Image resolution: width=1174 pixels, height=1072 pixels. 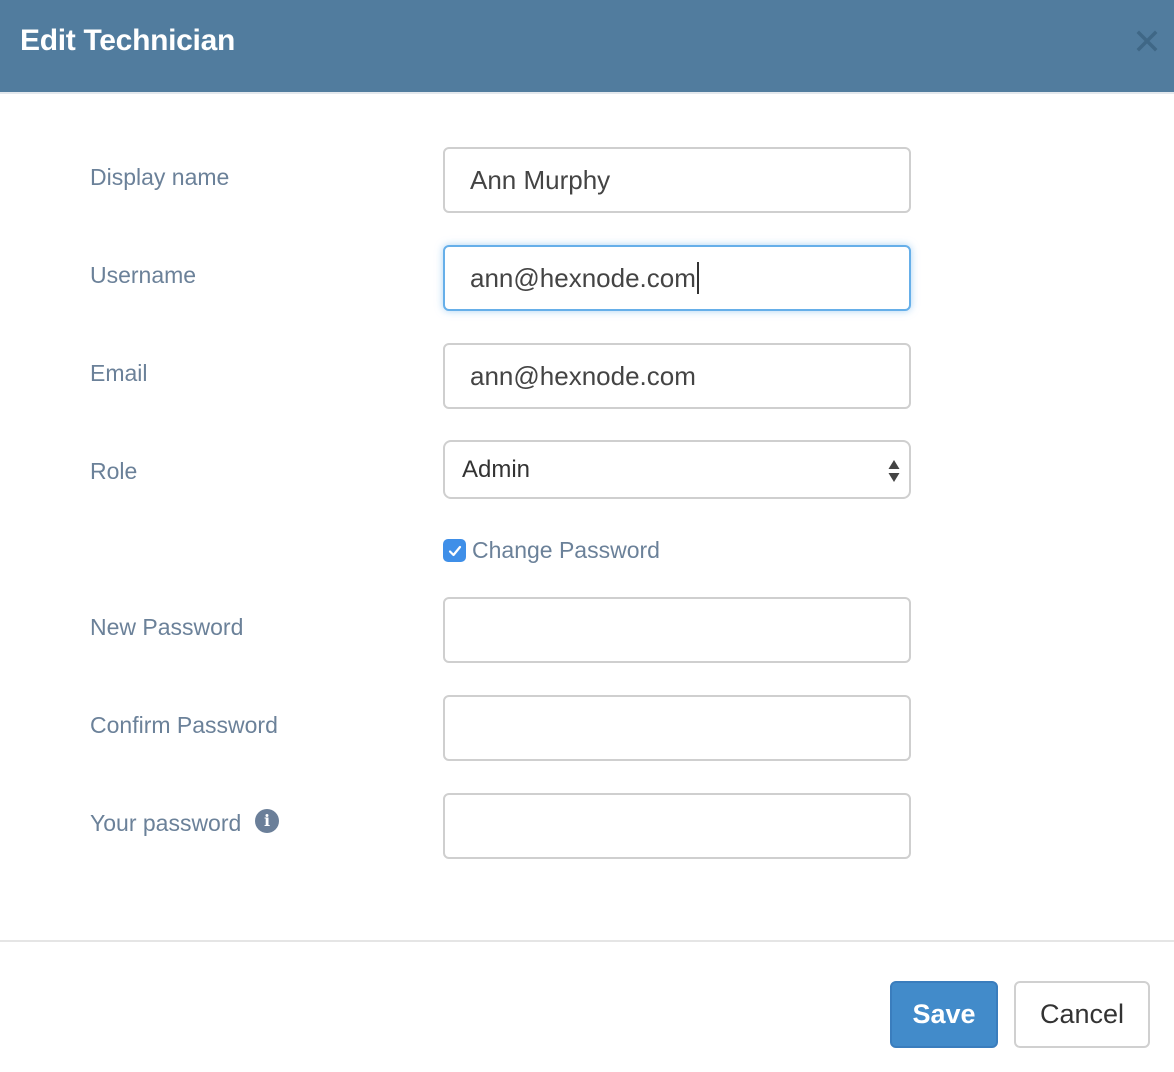 I want to click on dialog-title: Edit Technician, so click(x=127, y=40).